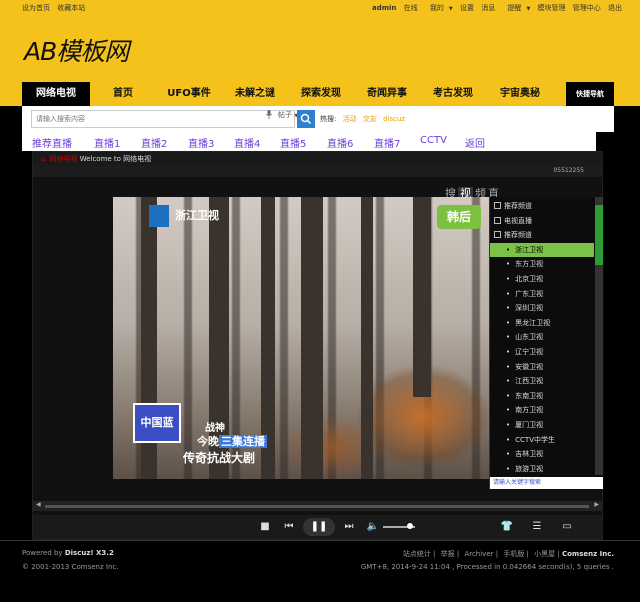 The image size is (640, 602). I want to click on bookmark-link: 收藏本站, so click(71, 8).